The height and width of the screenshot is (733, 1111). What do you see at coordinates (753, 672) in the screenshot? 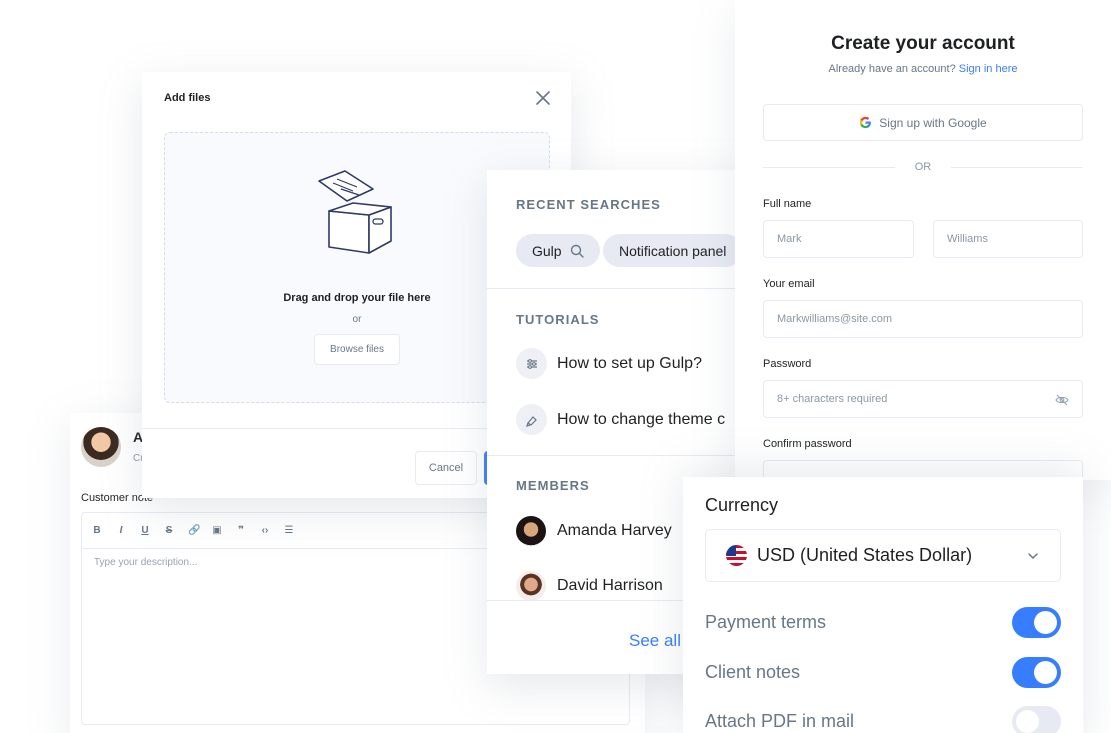
I see `toggle-label: Client notes` at bounding box center [753, 672].